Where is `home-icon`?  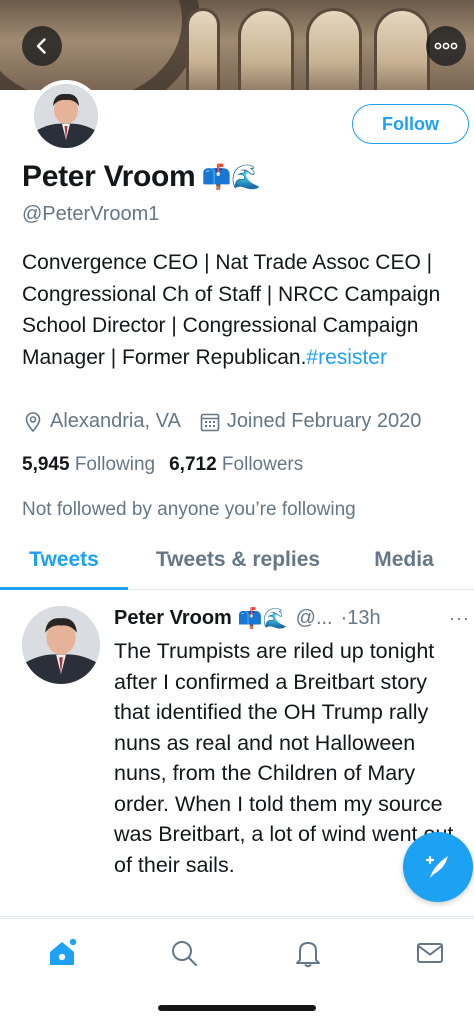
home-icon is located at coordinates (63, 951).